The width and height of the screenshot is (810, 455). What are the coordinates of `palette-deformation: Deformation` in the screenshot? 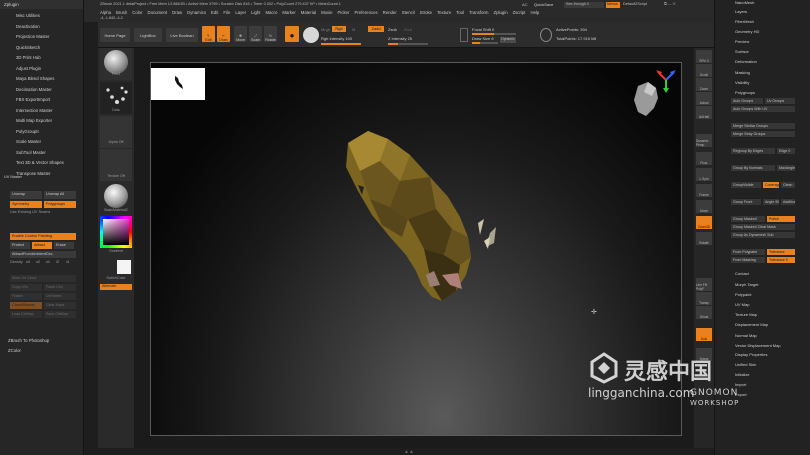 It's located at (762, 61).